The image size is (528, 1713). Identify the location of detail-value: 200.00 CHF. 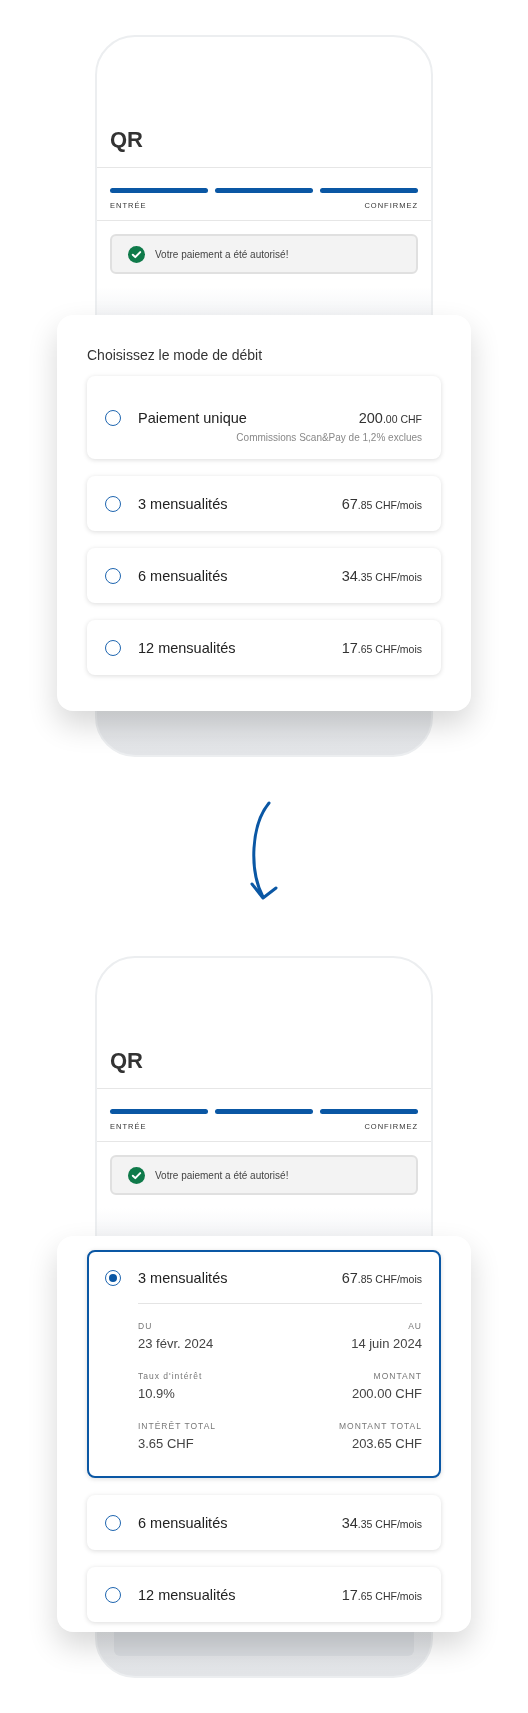
(386, 1393).